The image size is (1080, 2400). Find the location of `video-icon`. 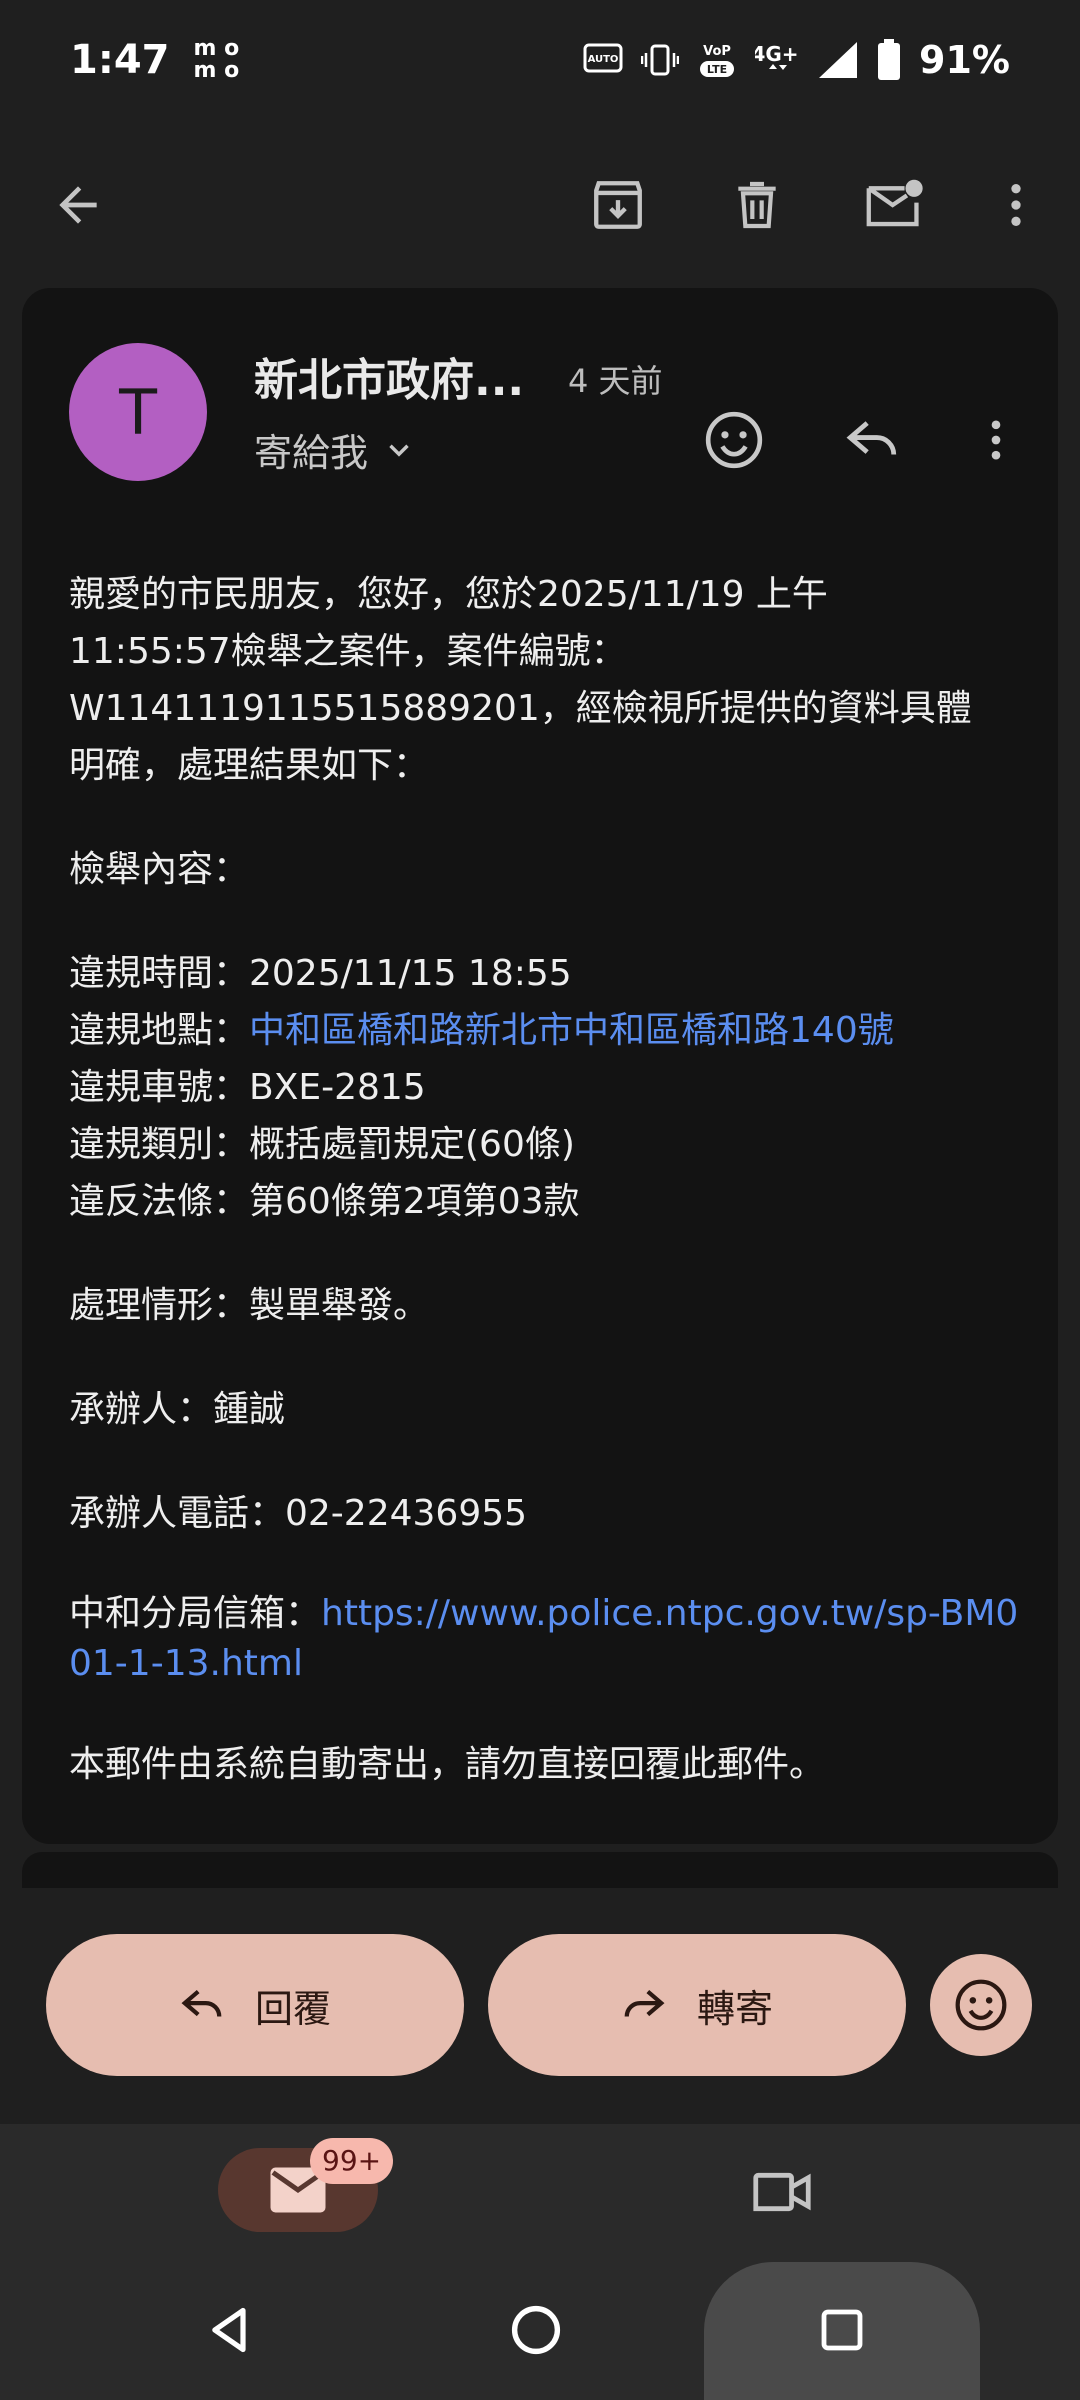

video-icon is located at coordinates (782, 2192).